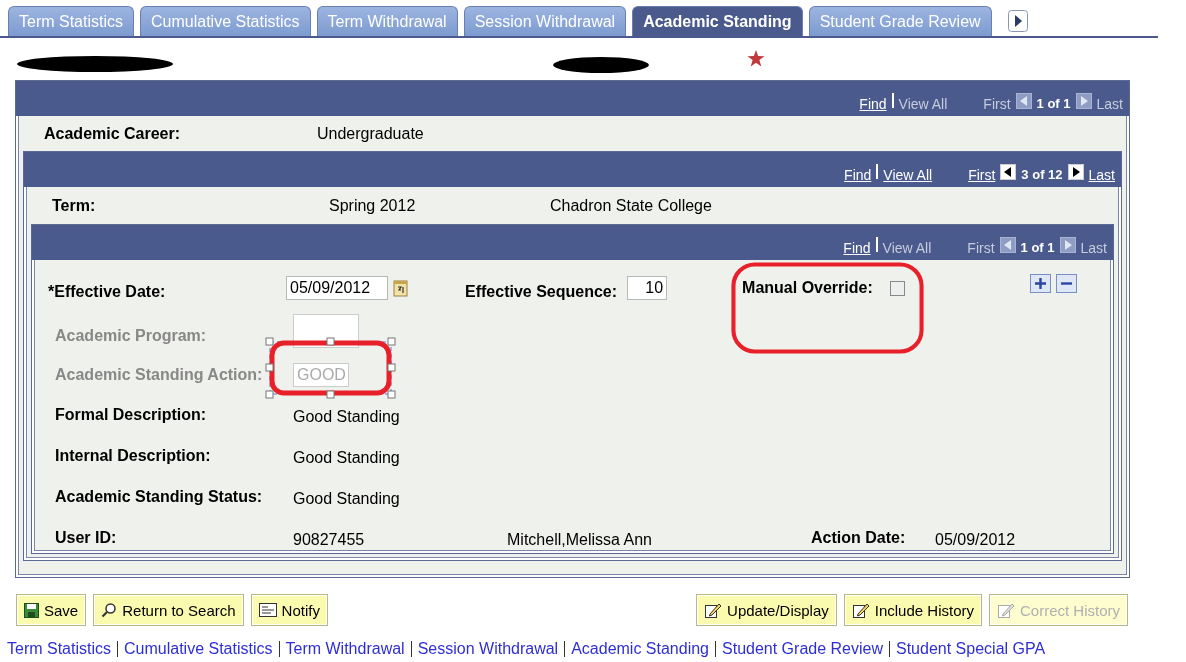  Describe the element at coordinates (1101, 175) in the screenshot. I see `nav-link: Last` at that location.